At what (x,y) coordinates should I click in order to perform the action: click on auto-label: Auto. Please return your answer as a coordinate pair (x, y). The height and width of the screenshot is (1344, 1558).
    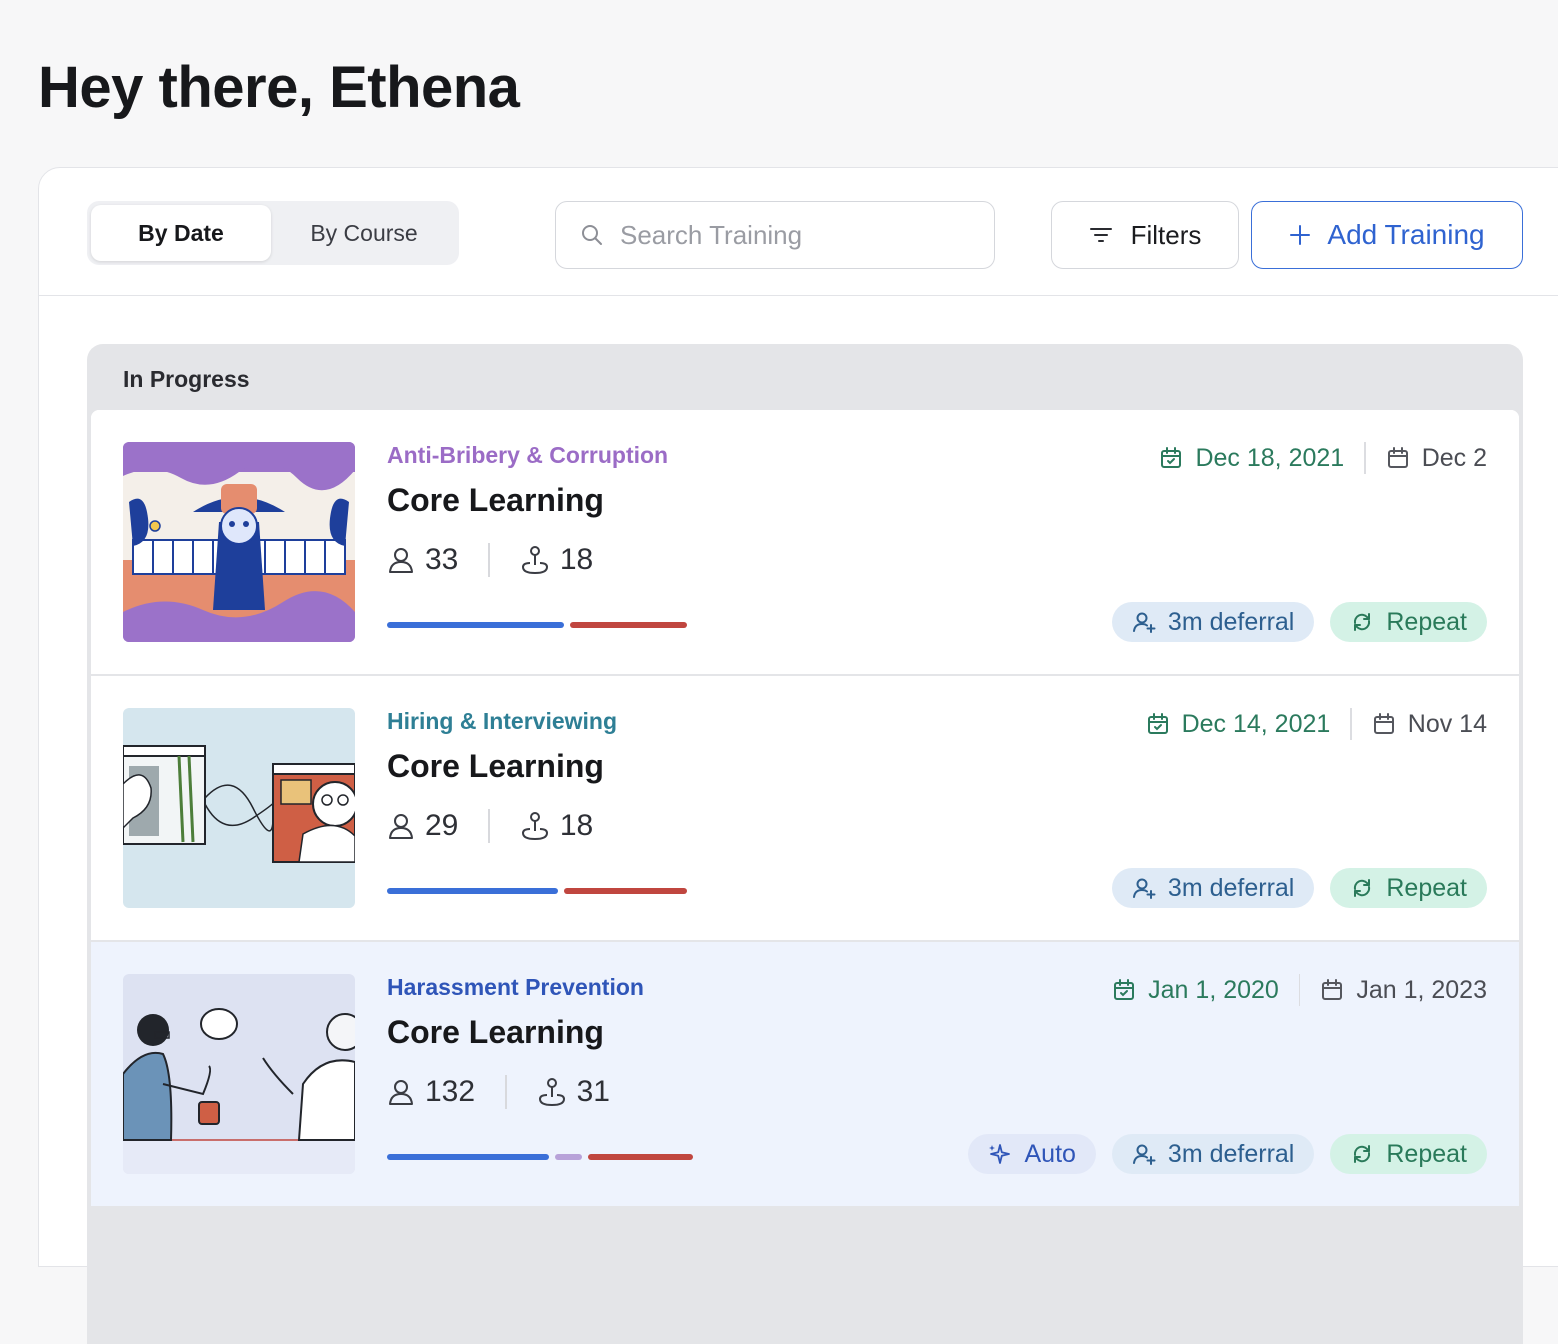
    Looking at the image, I should click on (1050, 1153).